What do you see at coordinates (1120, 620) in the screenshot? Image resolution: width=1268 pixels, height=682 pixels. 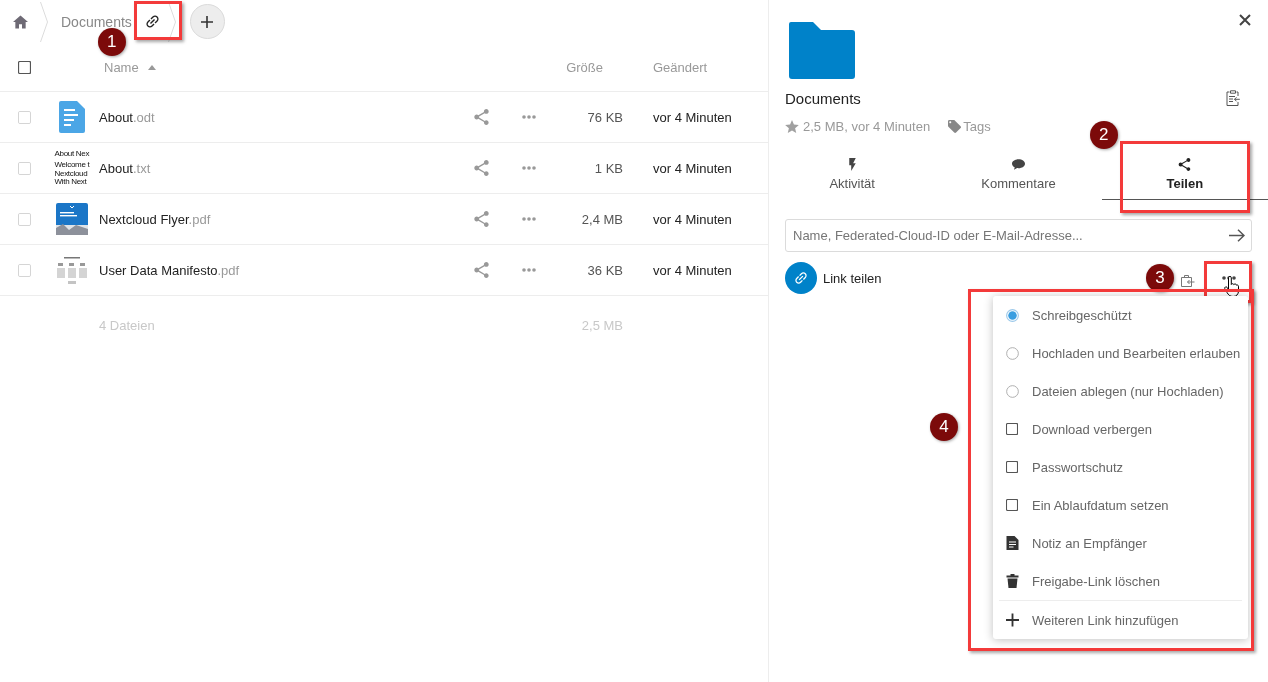 I see `menu-item: Weiteren Link hinzufügen` at bounding box center [1120, 620].